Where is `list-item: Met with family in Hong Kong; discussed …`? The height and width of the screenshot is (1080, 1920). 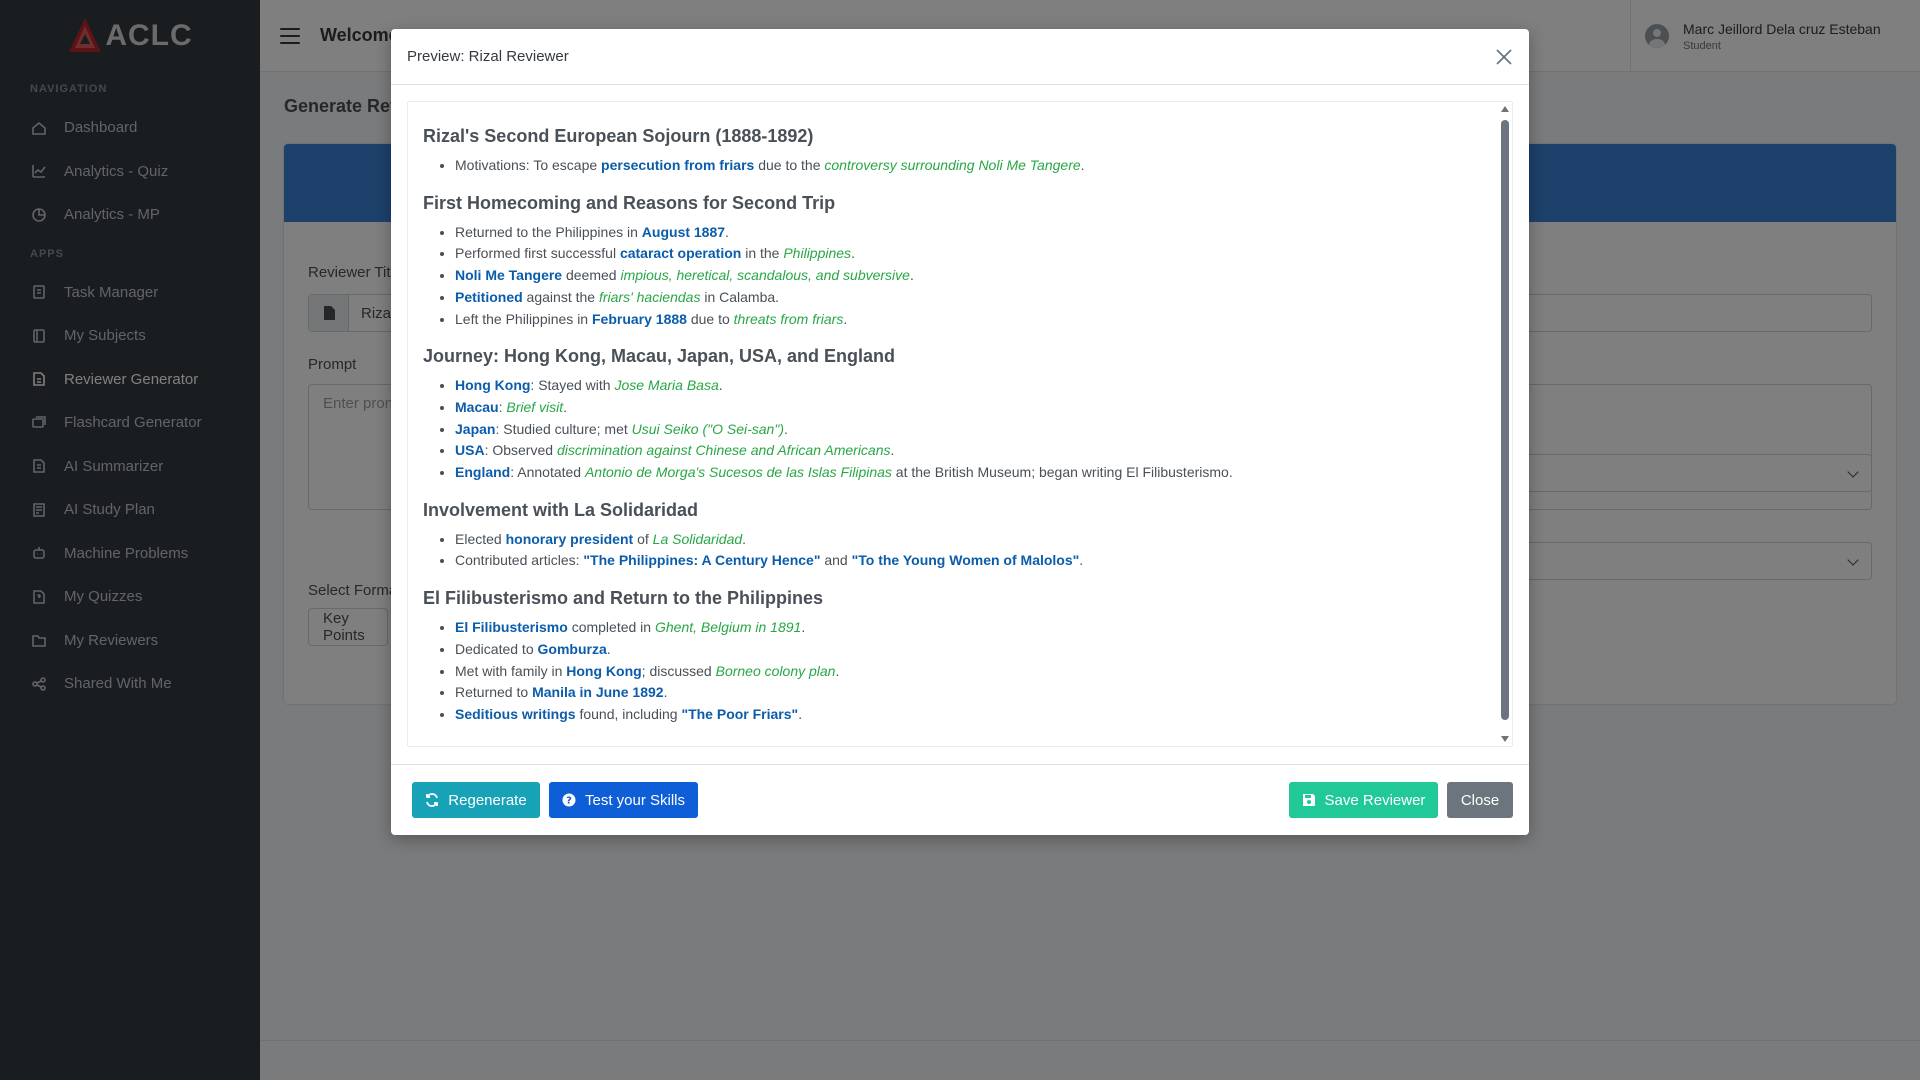
list-item: Met with family in Hong Kong; discussed … is located at coordinates (969, 672).